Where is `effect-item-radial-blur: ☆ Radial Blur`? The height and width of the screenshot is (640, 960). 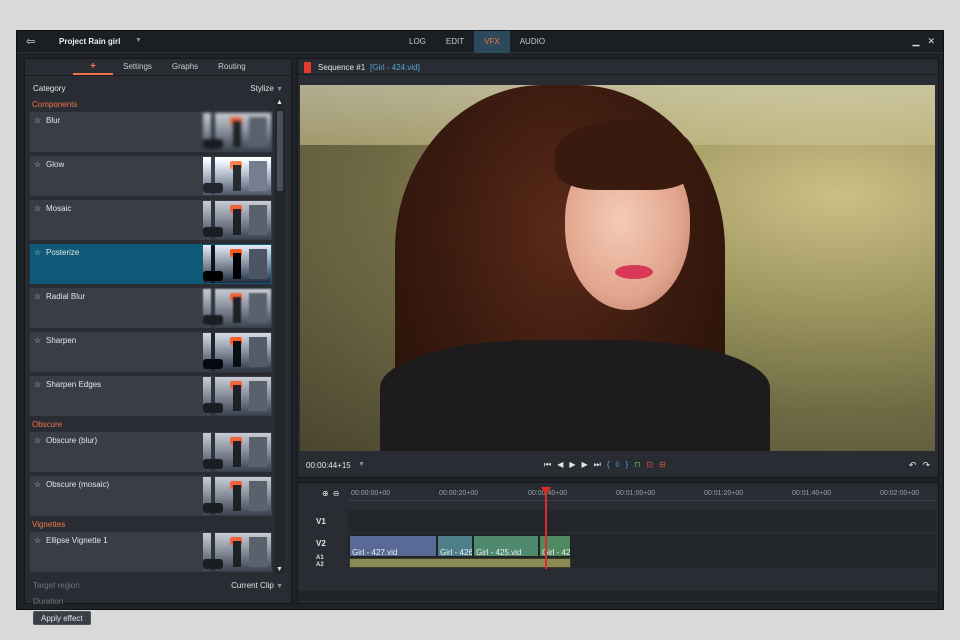
effect-item-radial-blur: ☆ Radial Blur is located at coordinates (151, 308).